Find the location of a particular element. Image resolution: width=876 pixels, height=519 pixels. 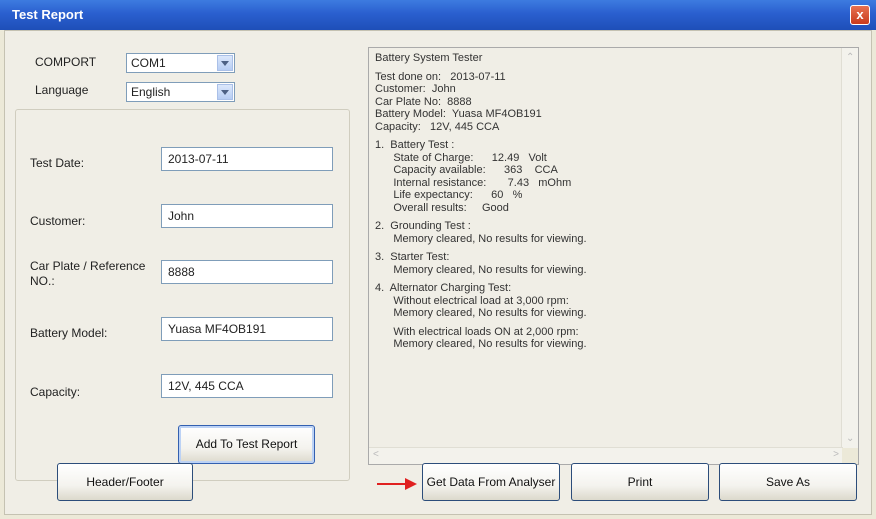

capacity-value: 12V, 445 CCA is located at coordinates (206, 386).